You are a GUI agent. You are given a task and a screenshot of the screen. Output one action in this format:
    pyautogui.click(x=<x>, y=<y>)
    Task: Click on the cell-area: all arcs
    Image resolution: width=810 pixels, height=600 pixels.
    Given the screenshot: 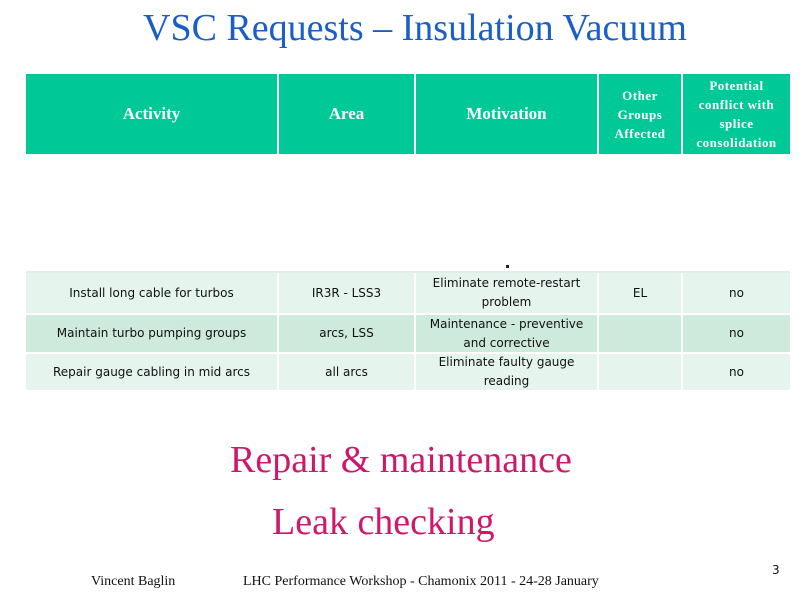 What is the action you would take?
    pyautogui.click(x=346, y=372)
    